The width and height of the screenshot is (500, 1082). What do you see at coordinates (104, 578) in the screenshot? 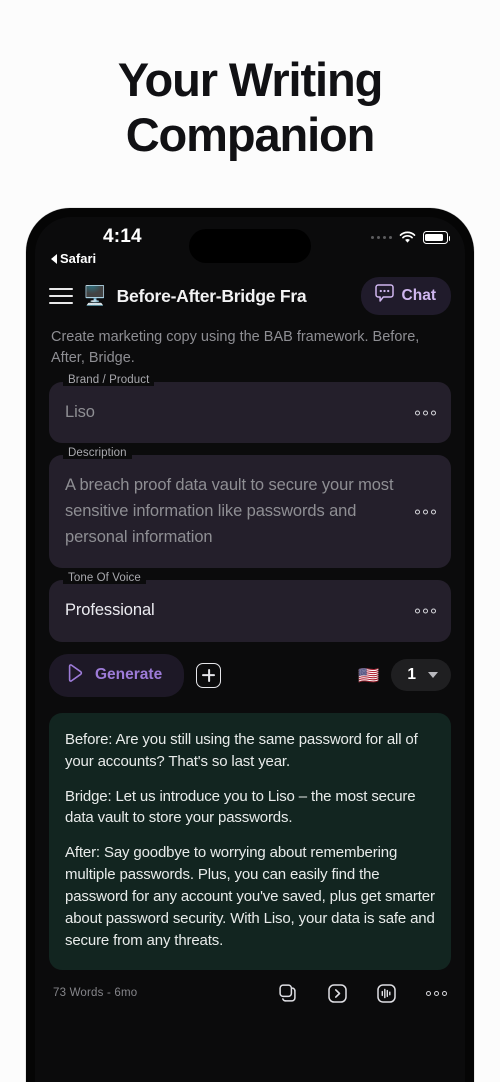
I see `field-label: Tone Of Voice` at bounding box center [104, 578].